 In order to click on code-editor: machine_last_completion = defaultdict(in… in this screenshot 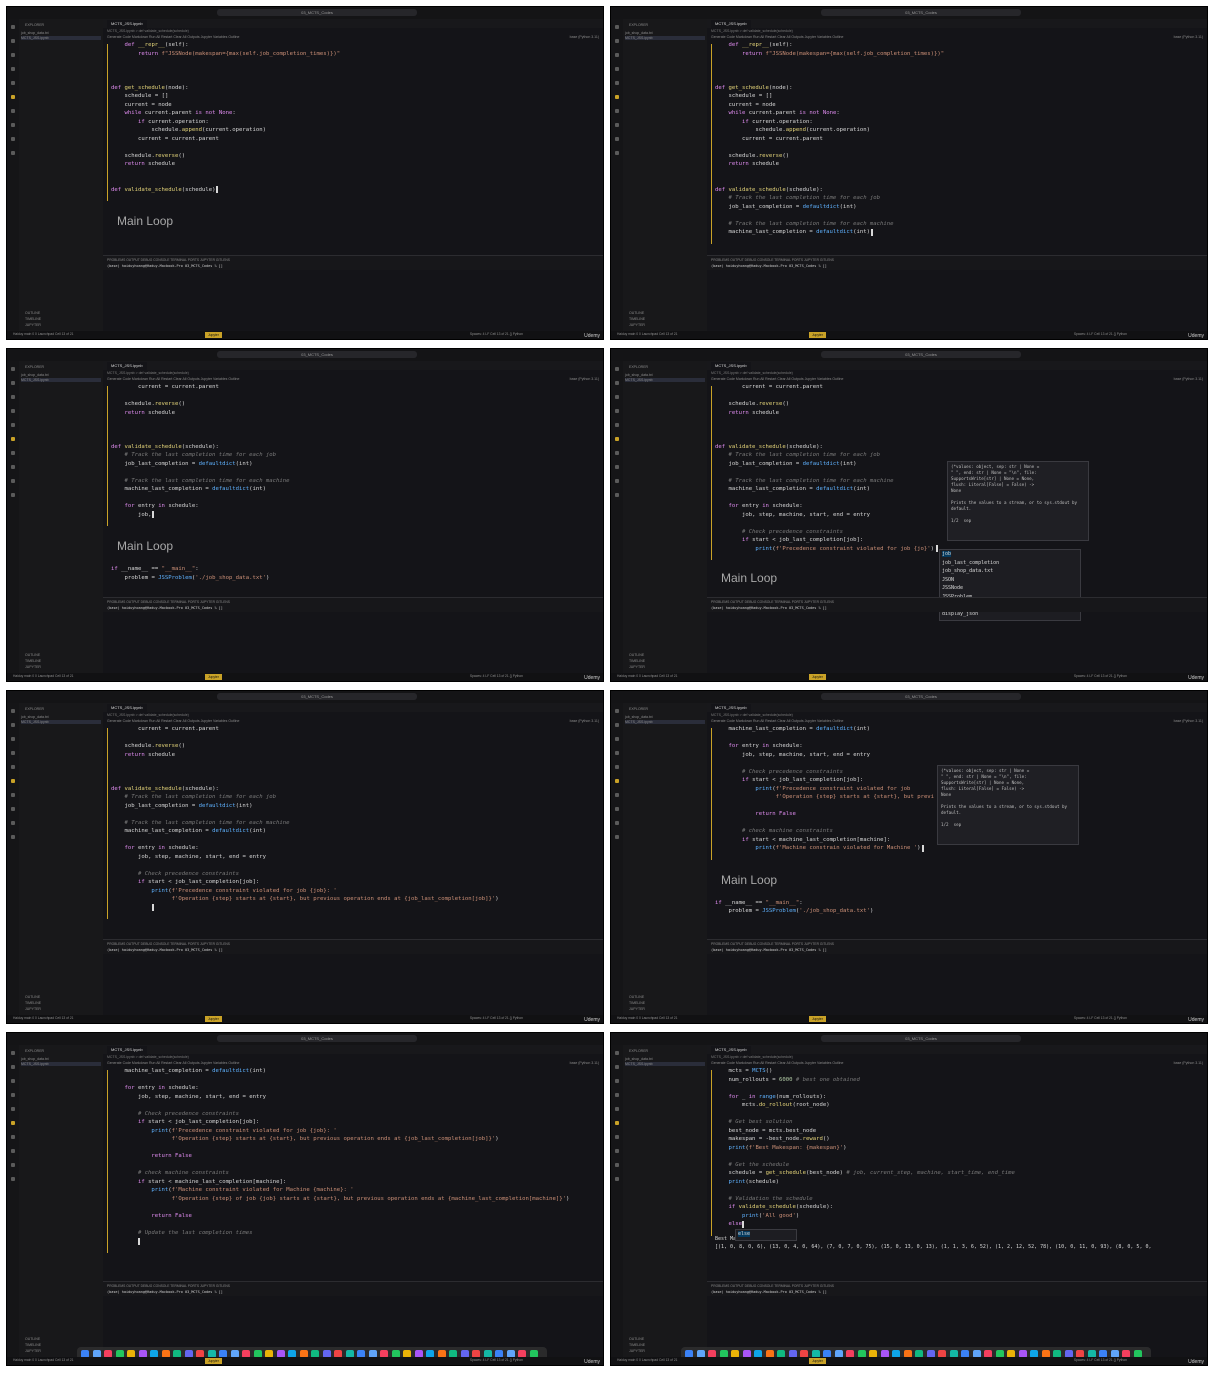, I will do `click(340, 1156)`.